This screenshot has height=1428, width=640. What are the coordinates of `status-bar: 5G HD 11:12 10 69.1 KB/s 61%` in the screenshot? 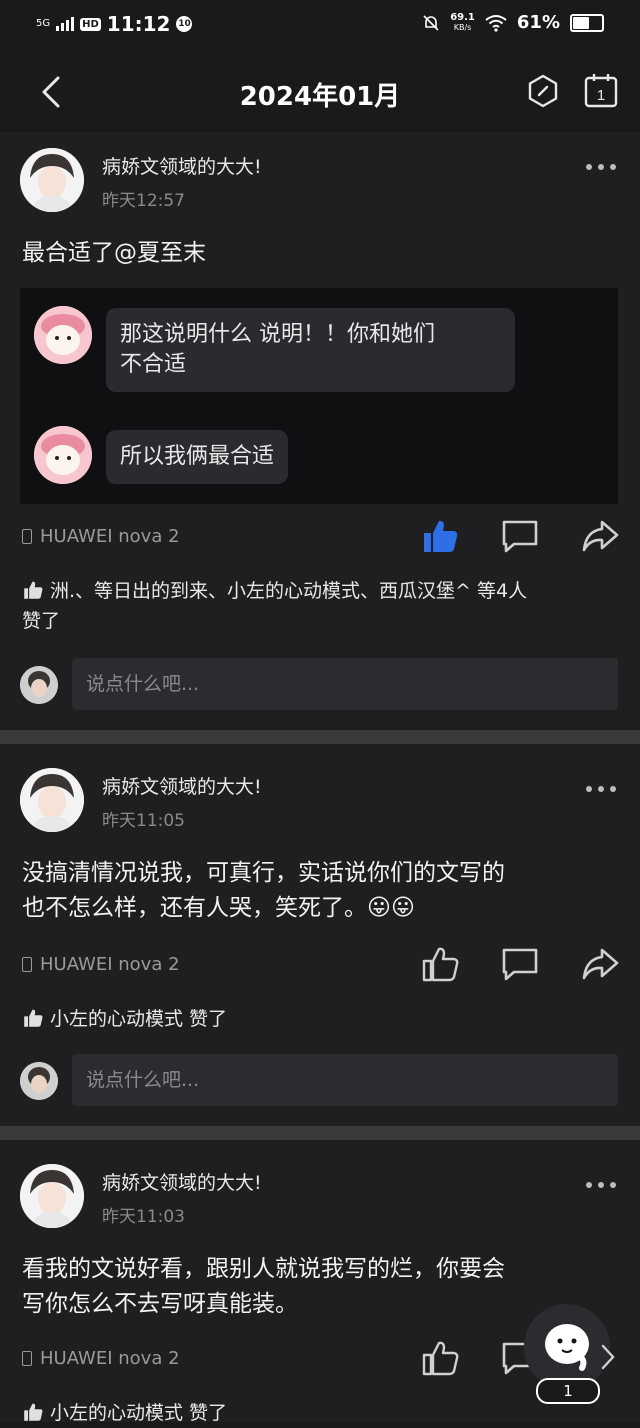 It's located at (320, 25).